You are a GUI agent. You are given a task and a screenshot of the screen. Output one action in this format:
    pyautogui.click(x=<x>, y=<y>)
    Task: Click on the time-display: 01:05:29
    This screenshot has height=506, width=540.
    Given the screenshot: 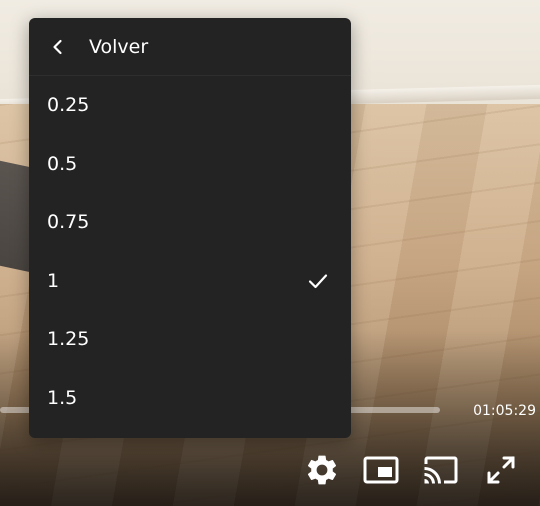 What is the action you would take?
    pyautogui.click(x=504, y=411)
    